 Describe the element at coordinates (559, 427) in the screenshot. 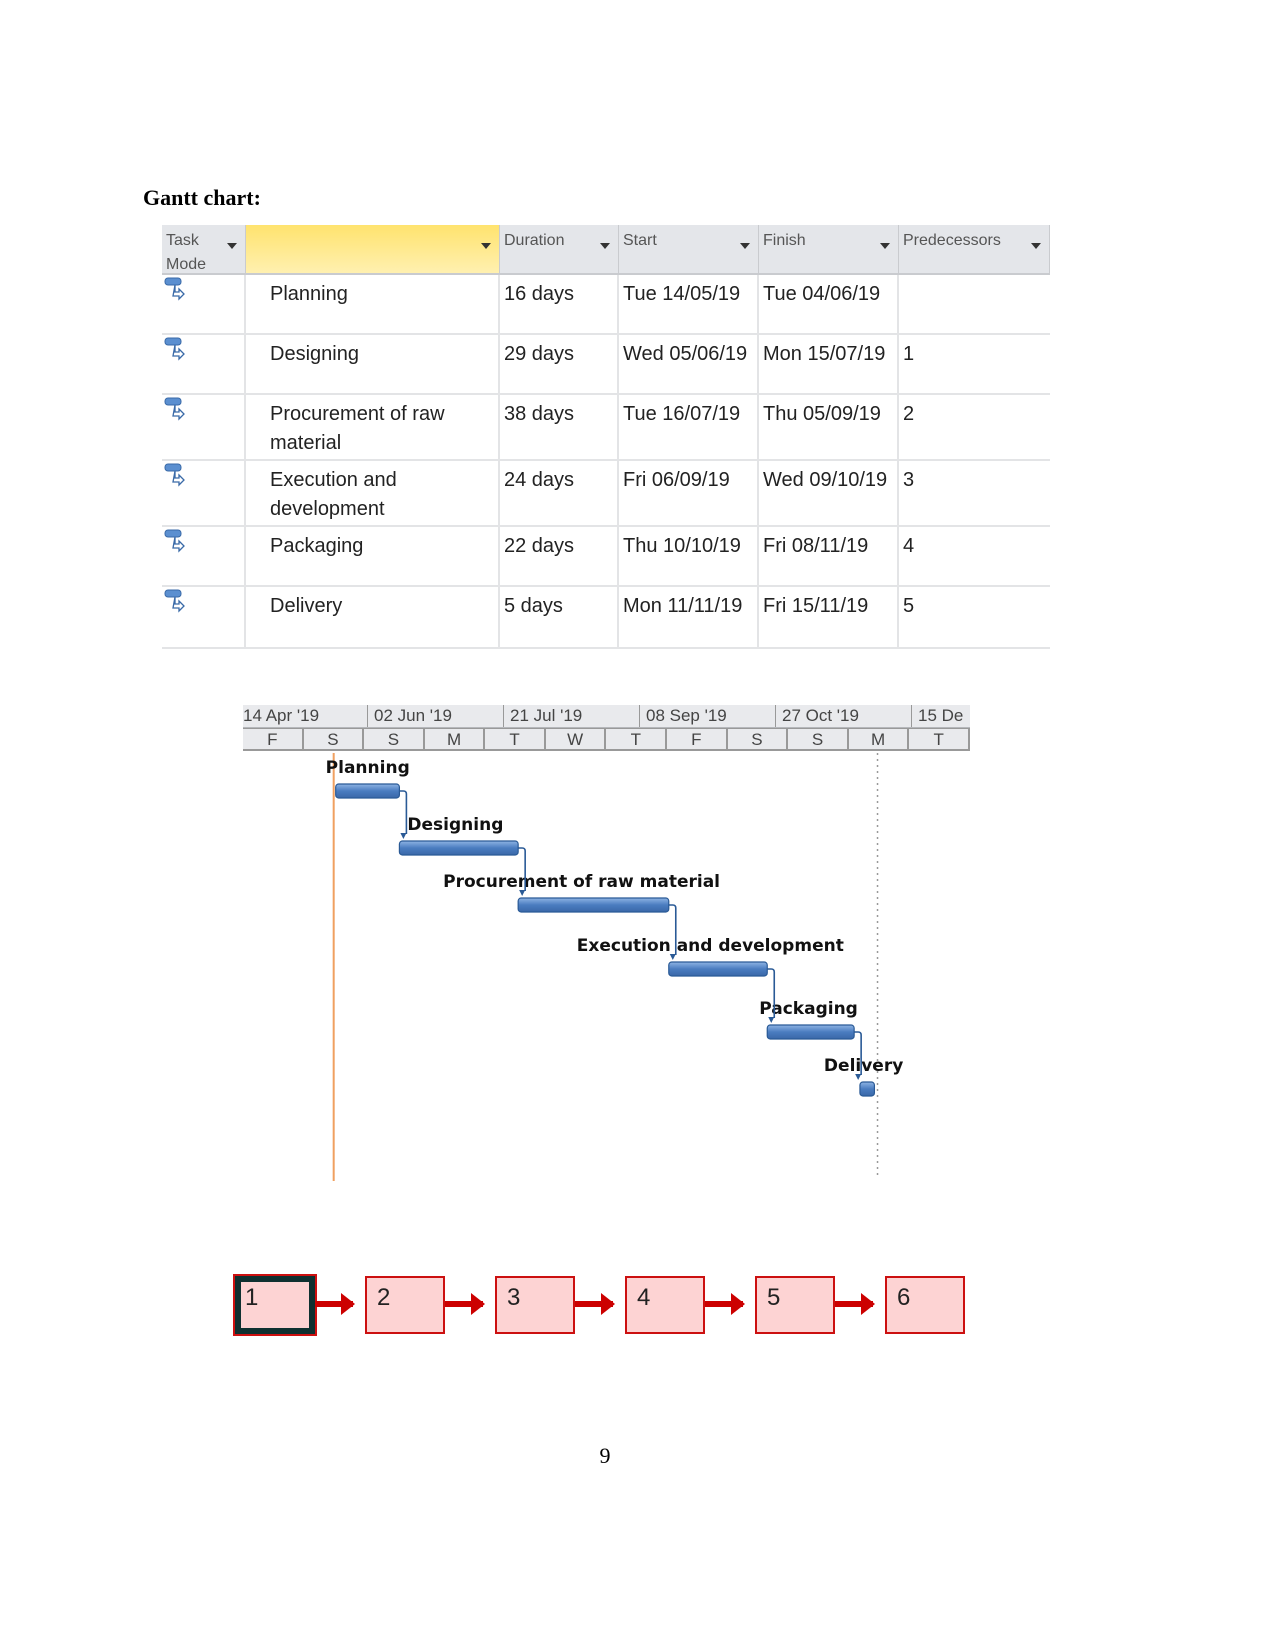

I see `duration-cell: 38 days` at that location.